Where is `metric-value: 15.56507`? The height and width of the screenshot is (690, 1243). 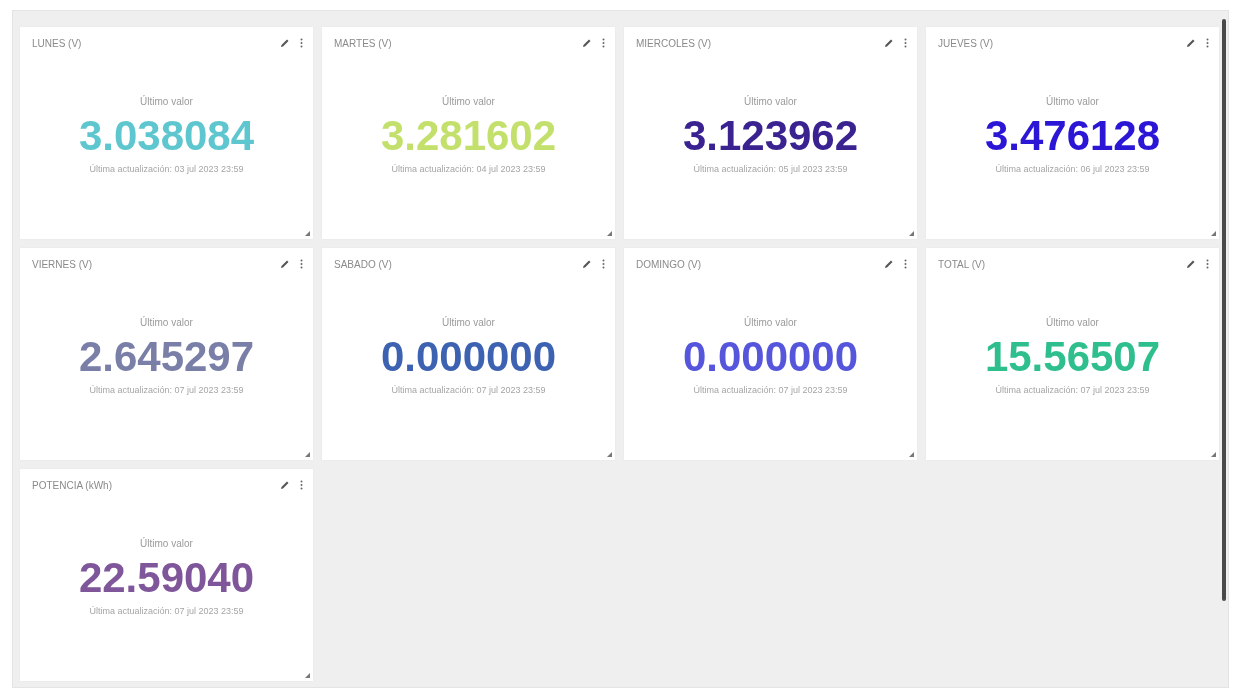
metric-value: 15.56507 is located at coordinates (1072, 357).